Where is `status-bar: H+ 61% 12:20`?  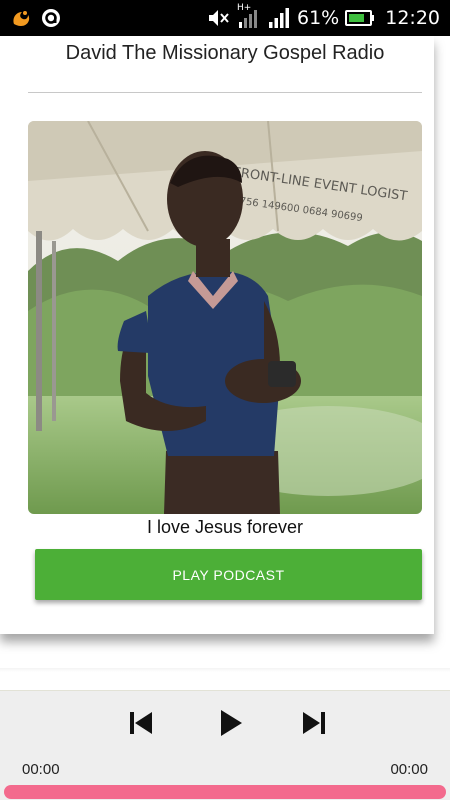
status-bar: H+ 61% 12:20 is located at coordinates (225, 18).